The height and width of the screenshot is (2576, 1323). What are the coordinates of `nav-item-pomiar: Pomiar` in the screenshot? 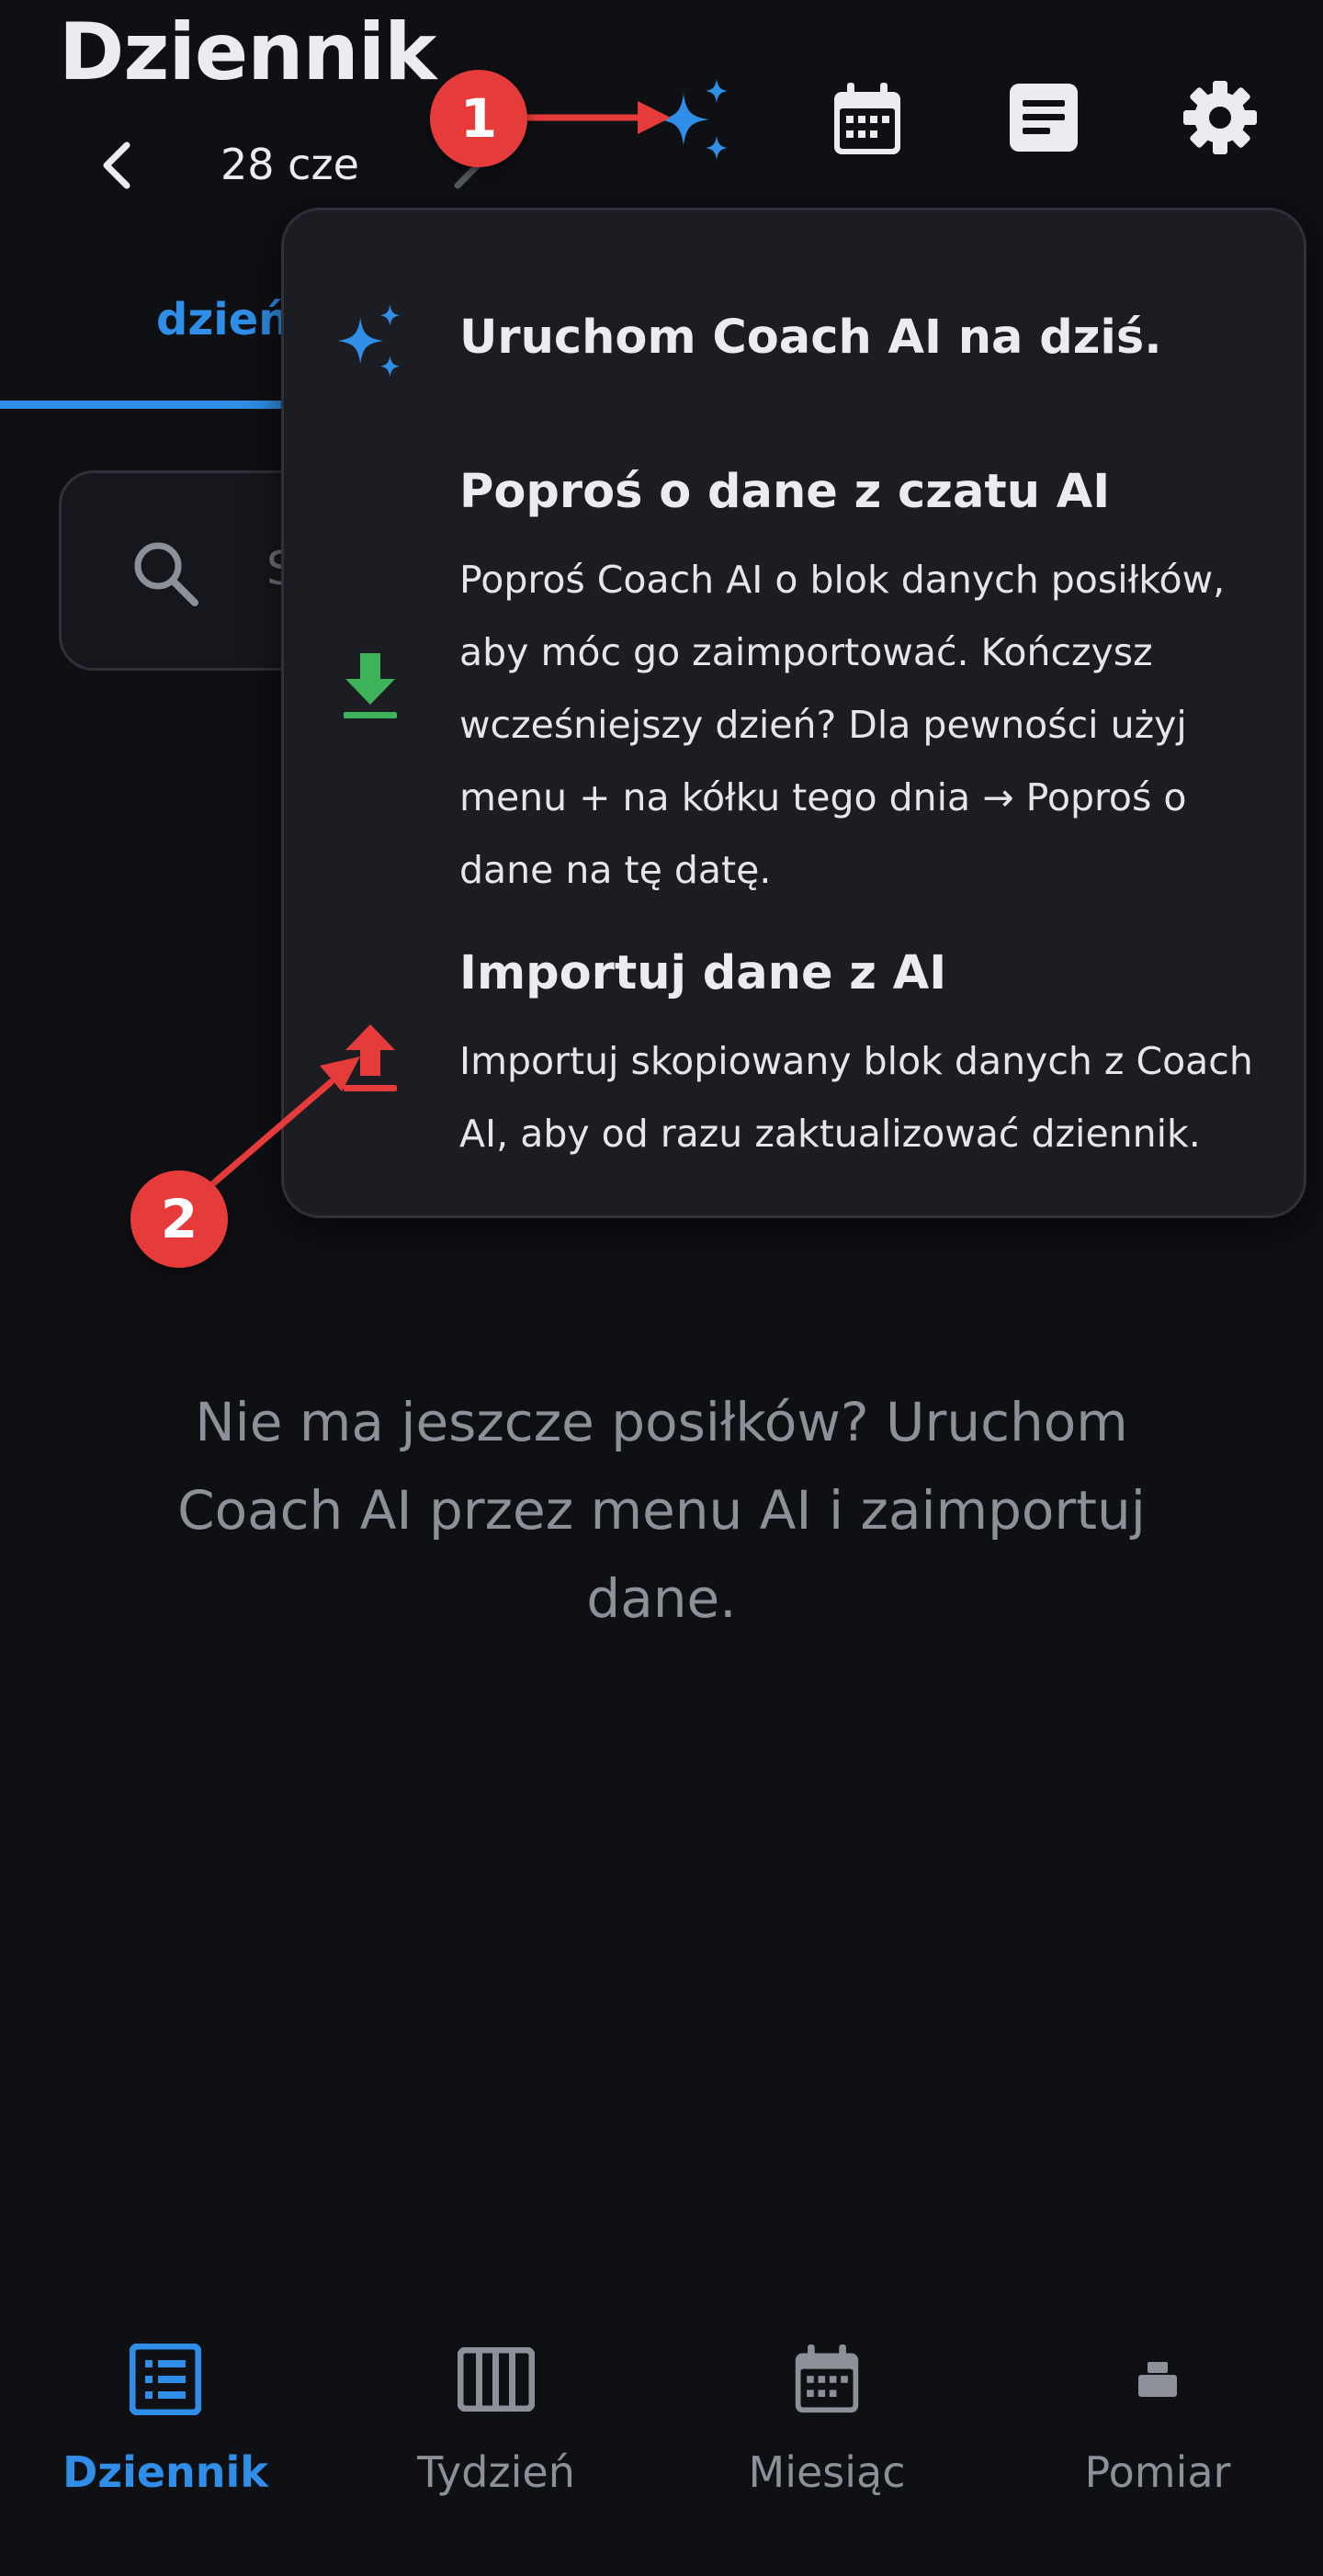 It's located at (1157, 2415).